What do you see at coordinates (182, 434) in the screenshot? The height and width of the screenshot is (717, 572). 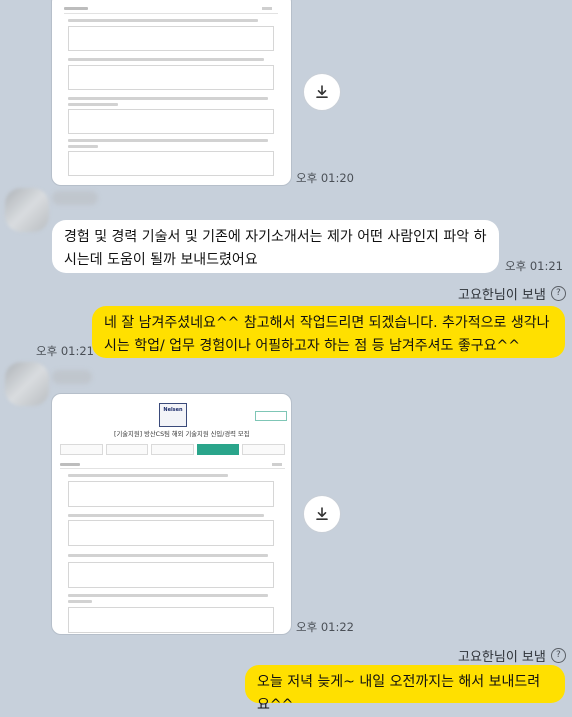 I see `job-posting-title: [기술지원] 방산CS팀 해외 기술지원 신입/경력 모집` at bounding box center [182, 434].